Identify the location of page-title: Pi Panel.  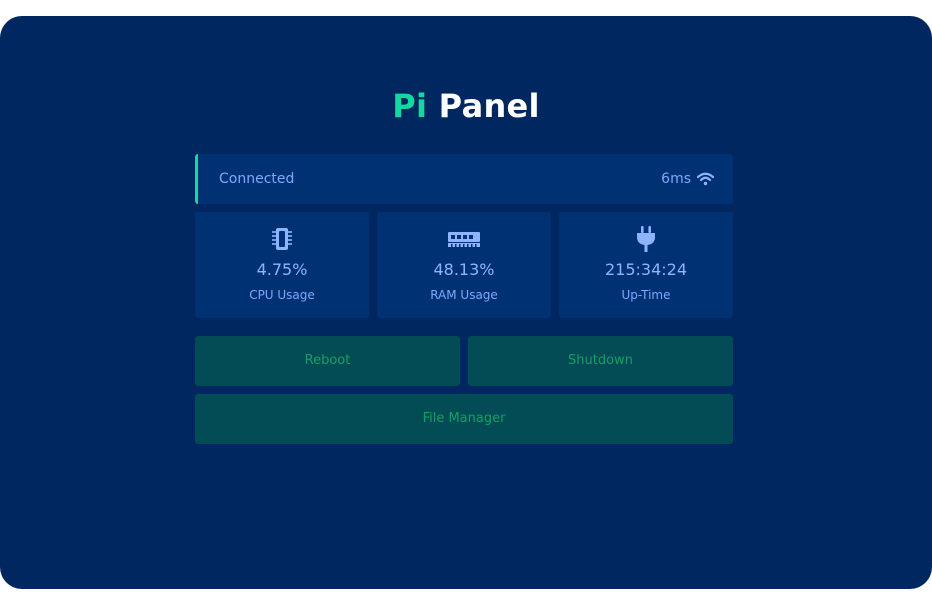
(466, 106).